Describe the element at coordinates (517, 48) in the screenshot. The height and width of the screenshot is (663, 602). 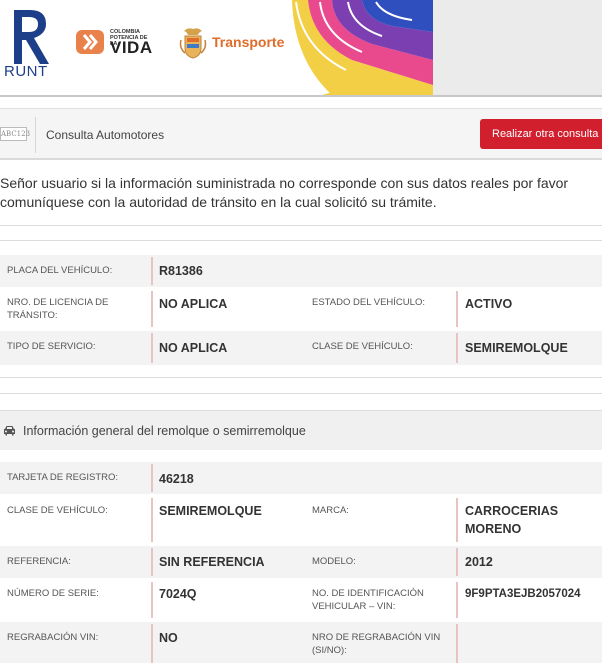
I see `header-right-fill` at that location.